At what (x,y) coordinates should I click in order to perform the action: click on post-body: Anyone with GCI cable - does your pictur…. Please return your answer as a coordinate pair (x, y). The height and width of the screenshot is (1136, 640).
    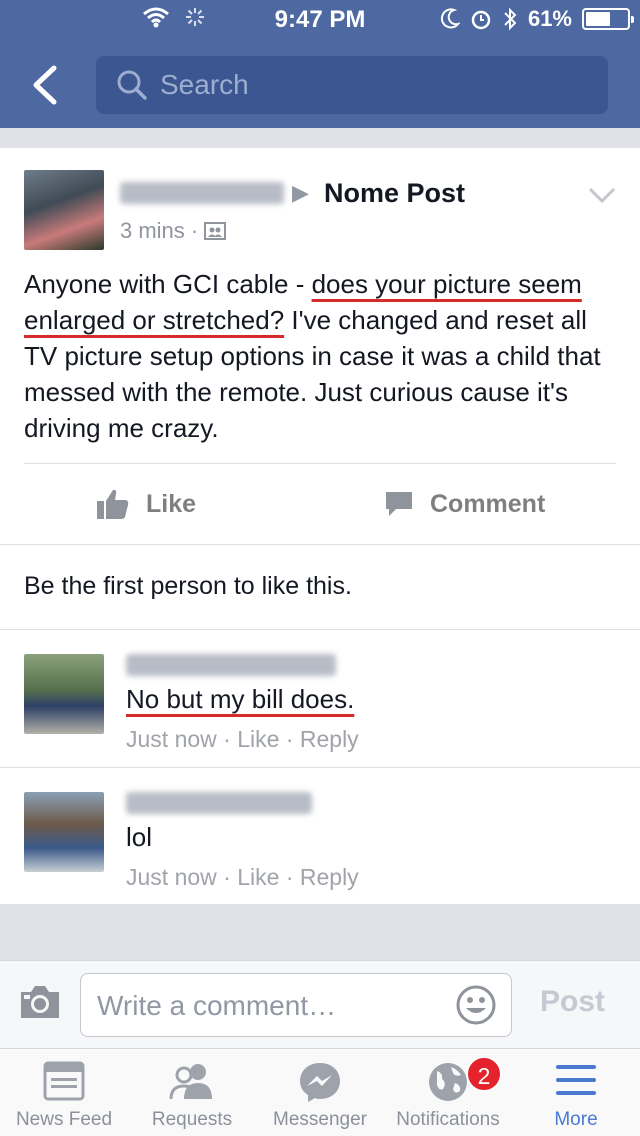
    Looking at the image, I should click on (322, 356).